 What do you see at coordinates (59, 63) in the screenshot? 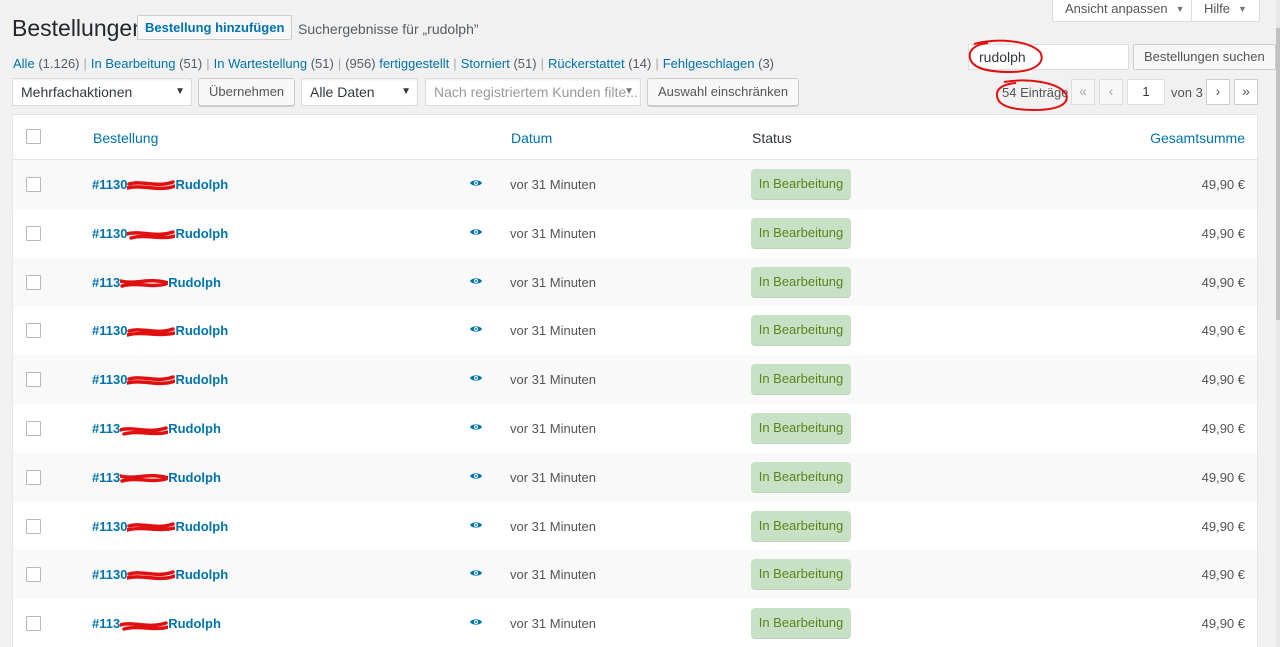
I see `filter-count: (1.126)` at bounding box center [59, 63].